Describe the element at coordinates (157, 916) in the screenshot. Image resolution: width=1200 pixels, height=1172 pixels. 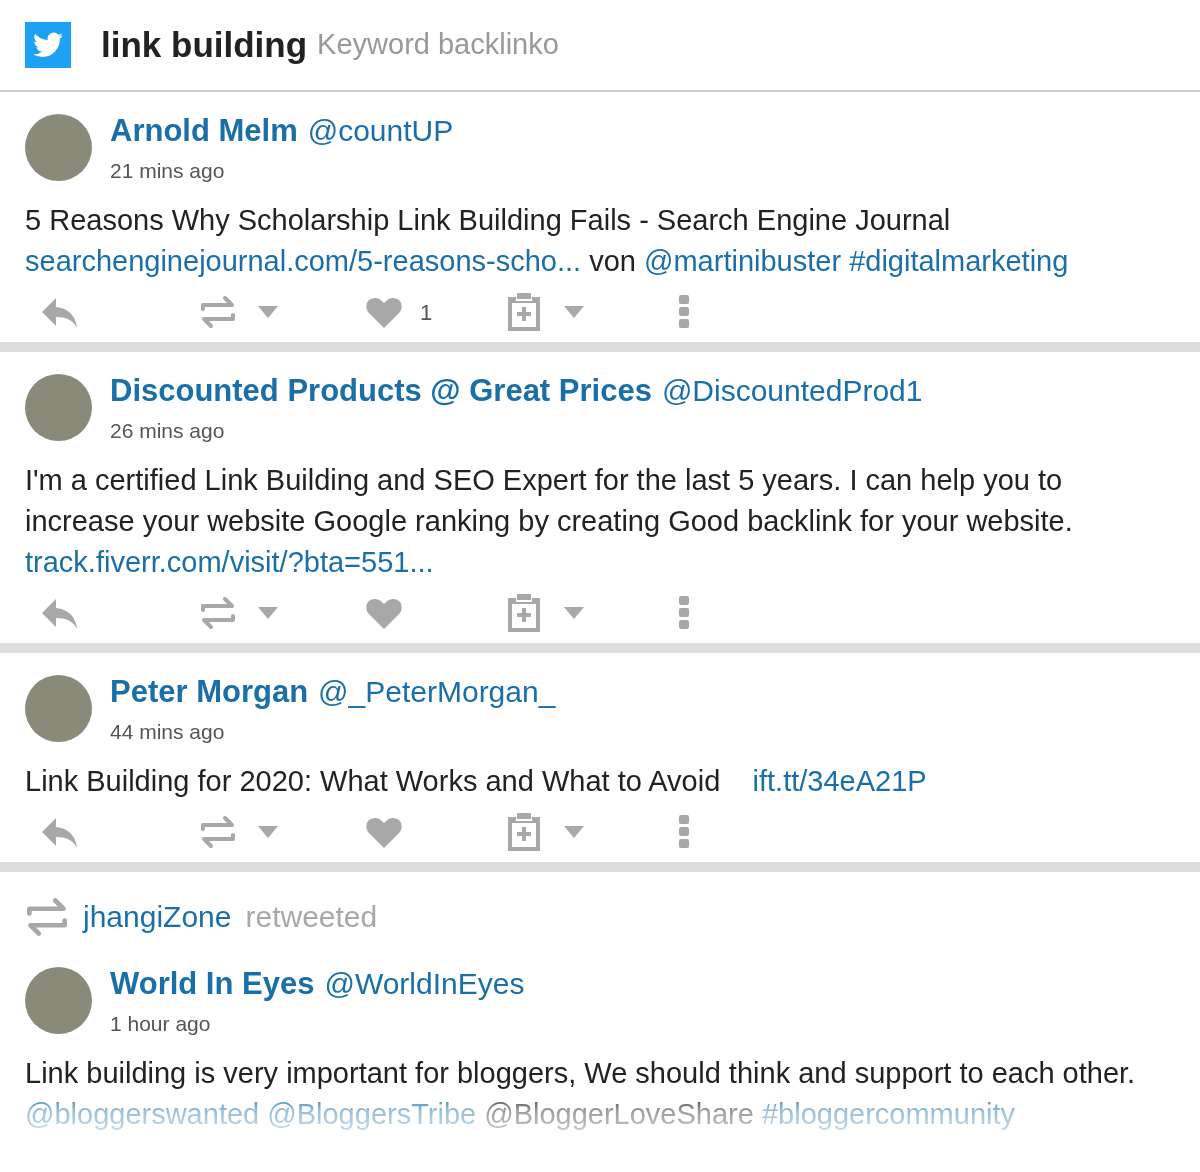
I see `retweeter-link: jhangiZone` at that location.